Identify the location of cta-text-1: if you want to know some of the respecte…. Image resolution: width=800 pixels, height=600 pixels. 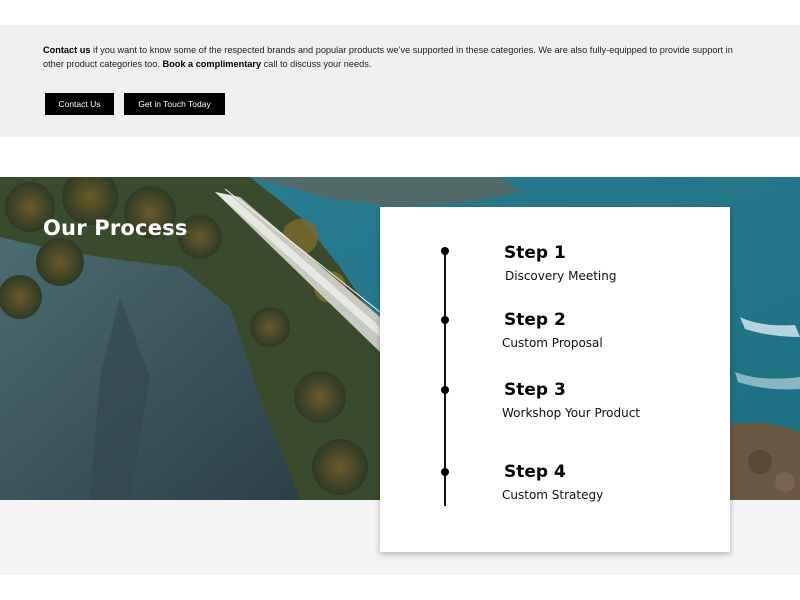
(388, 57).